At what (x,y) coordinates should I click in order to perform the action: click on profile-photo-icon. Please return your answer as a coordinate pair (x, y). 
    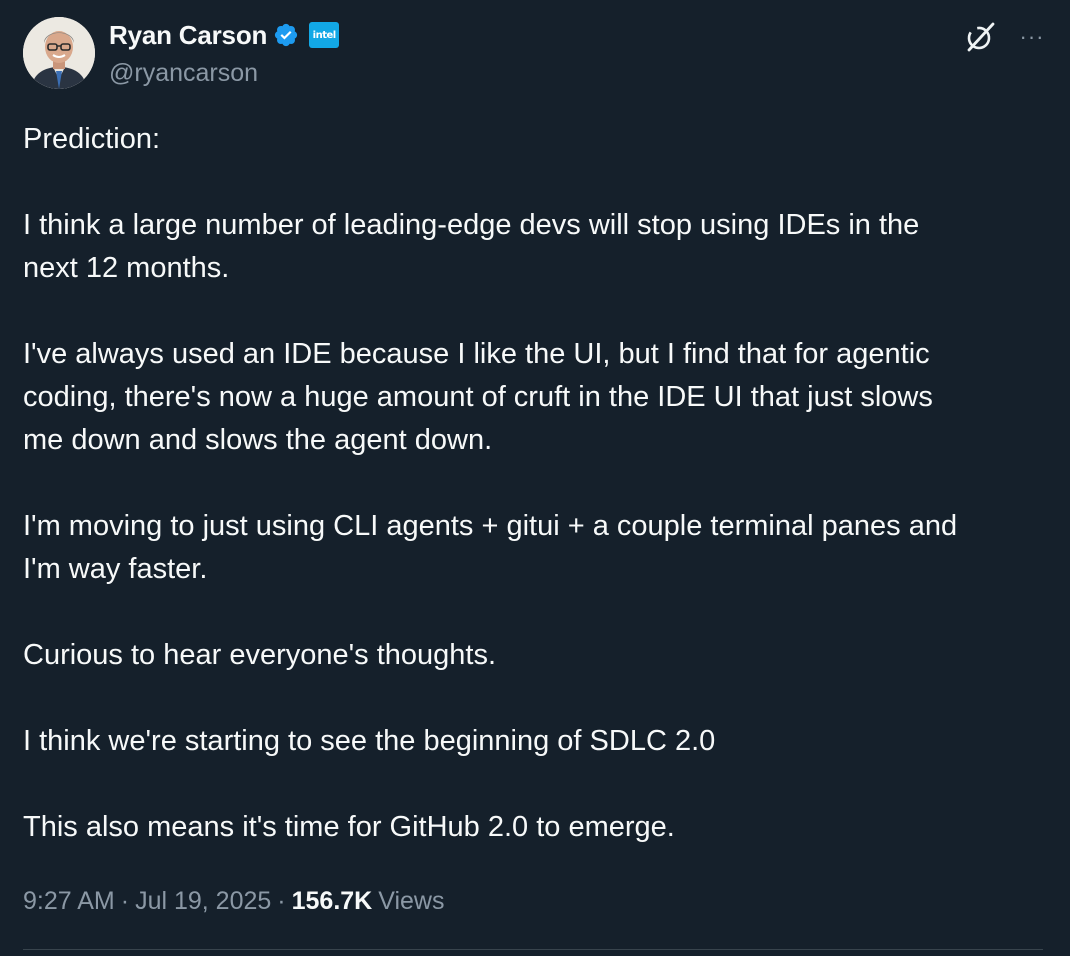
    Looking at the image, I should click on (59, 53).